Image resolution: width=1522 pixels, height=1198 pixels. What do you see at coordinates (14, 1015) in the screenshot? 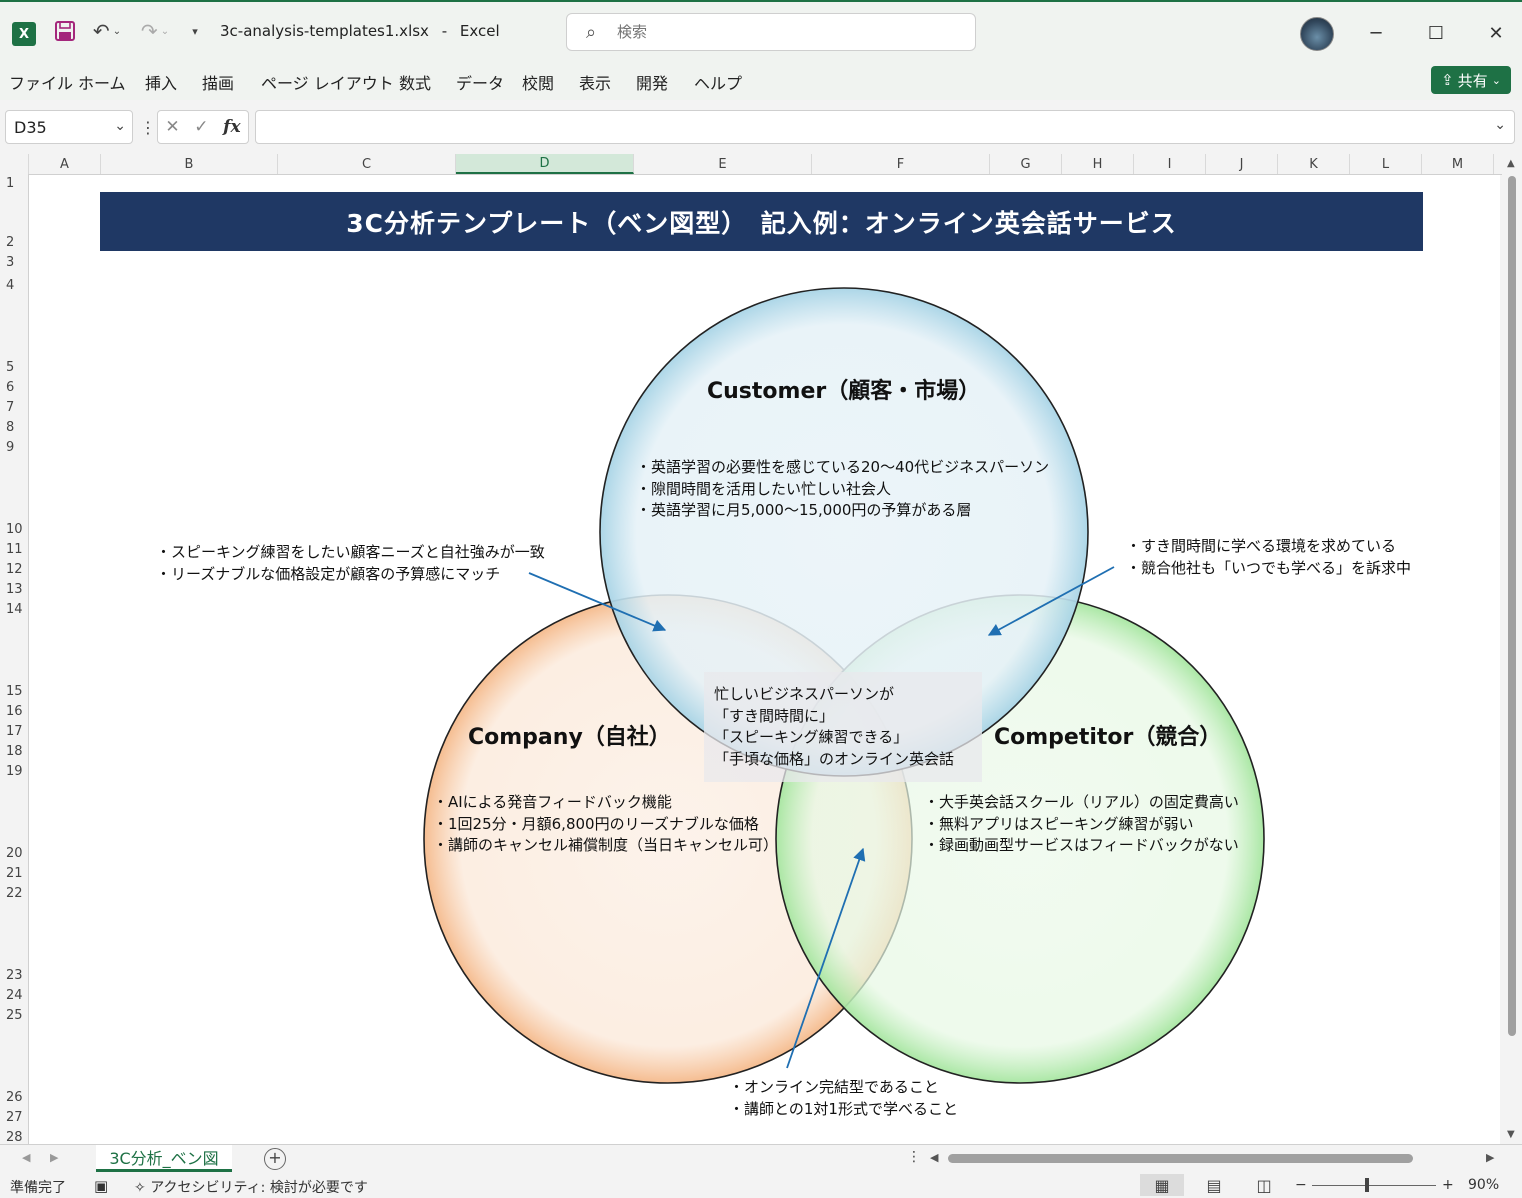
I see `row-header: 25` at bounding box center [14, 1015].